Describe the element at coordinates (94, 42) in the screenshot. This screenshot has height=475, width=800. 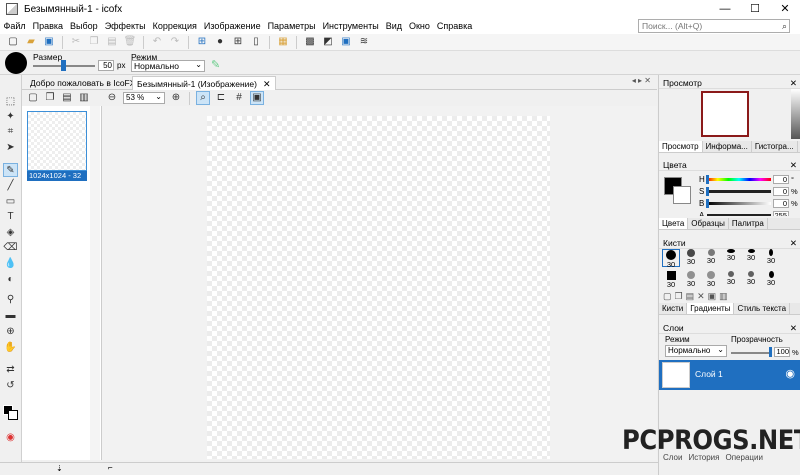
I see `copy-icon: ❐` at that location.